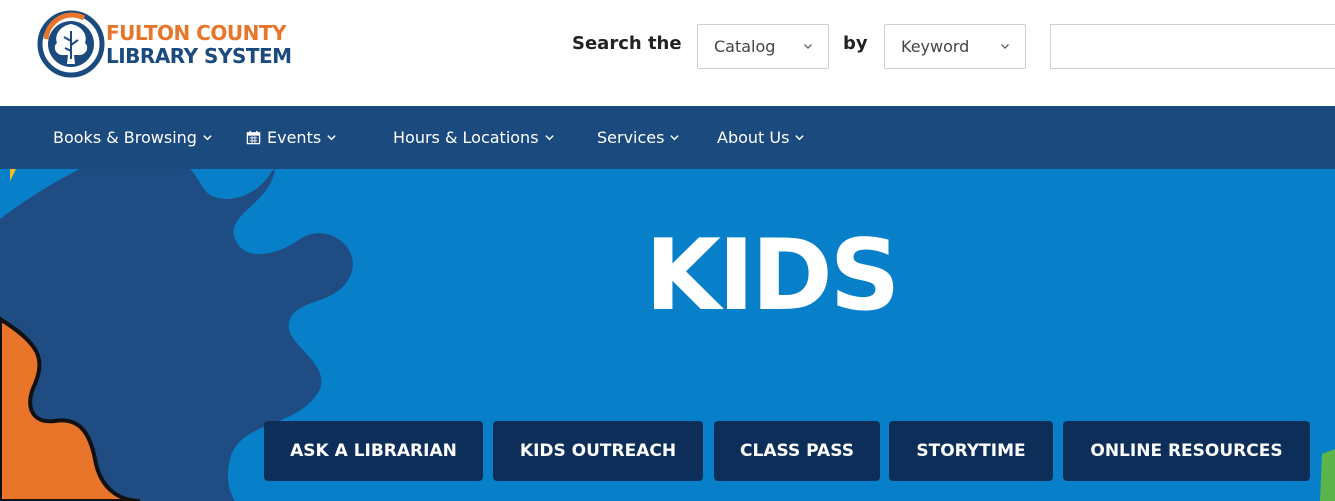 The image size is (1335, 501). I want to click on nav-item-label: Events, so click(294, 137).